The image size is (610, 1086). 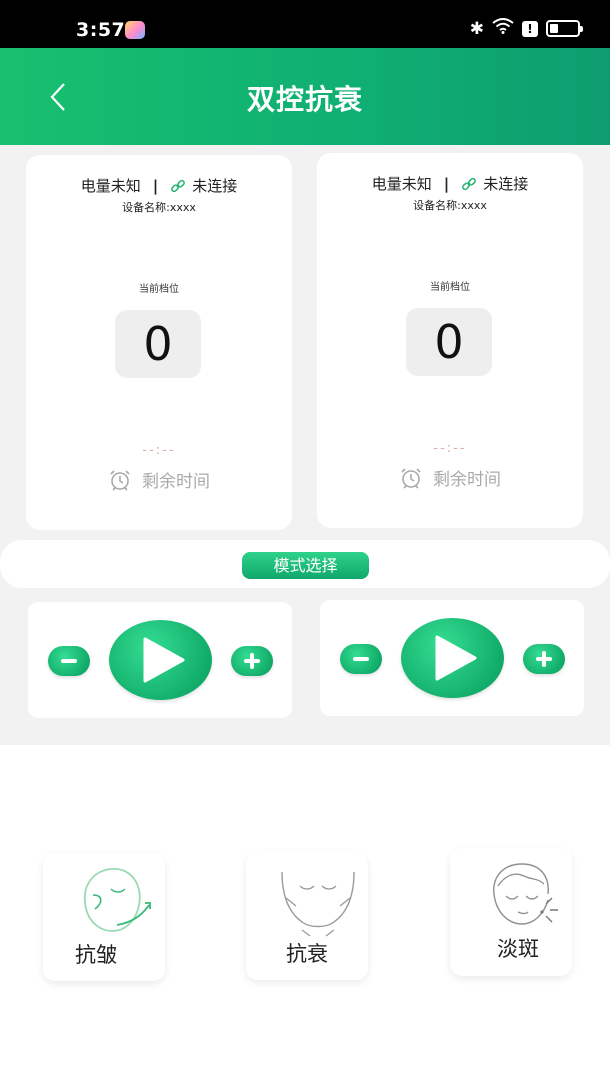 What do you see at coordinates (305, 24) in the screenshot?
I see `status-bar: 3:57 ✱ !` at bounding box center [305, 24].